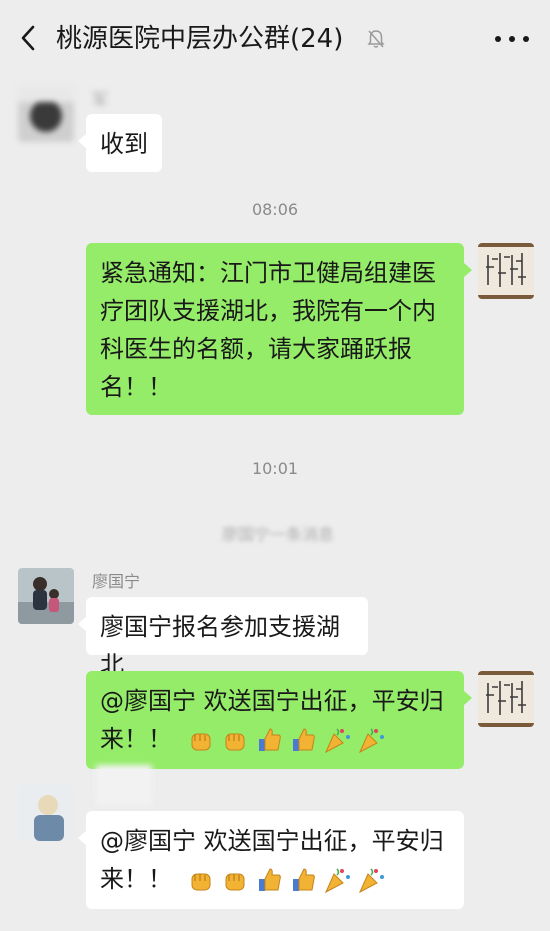  I want to click on message-bubble: 廖国宁报名参加支援湖北, so click(223, 638).